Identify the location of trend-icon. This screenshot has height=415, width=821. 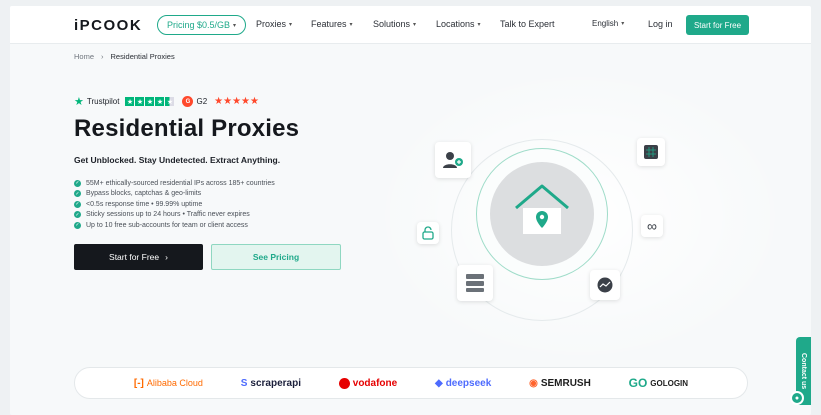
(605, 285).